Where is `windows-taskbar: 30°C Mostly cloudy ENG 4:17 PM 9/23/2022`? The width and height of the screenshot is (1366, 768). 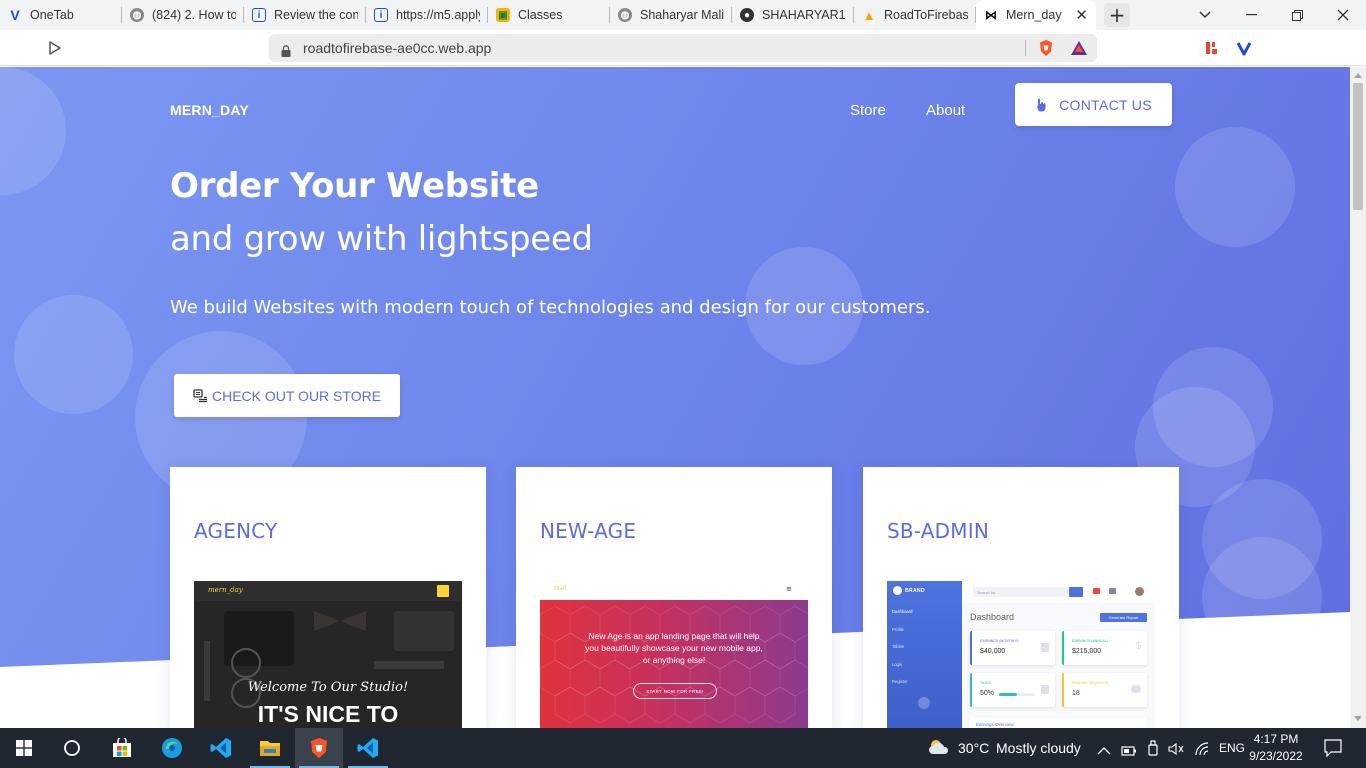
windows-taskbar: 30°C Mostly cloudy ENG 4:17 PM 9/23/2022 is located at coordinates (683, 748).